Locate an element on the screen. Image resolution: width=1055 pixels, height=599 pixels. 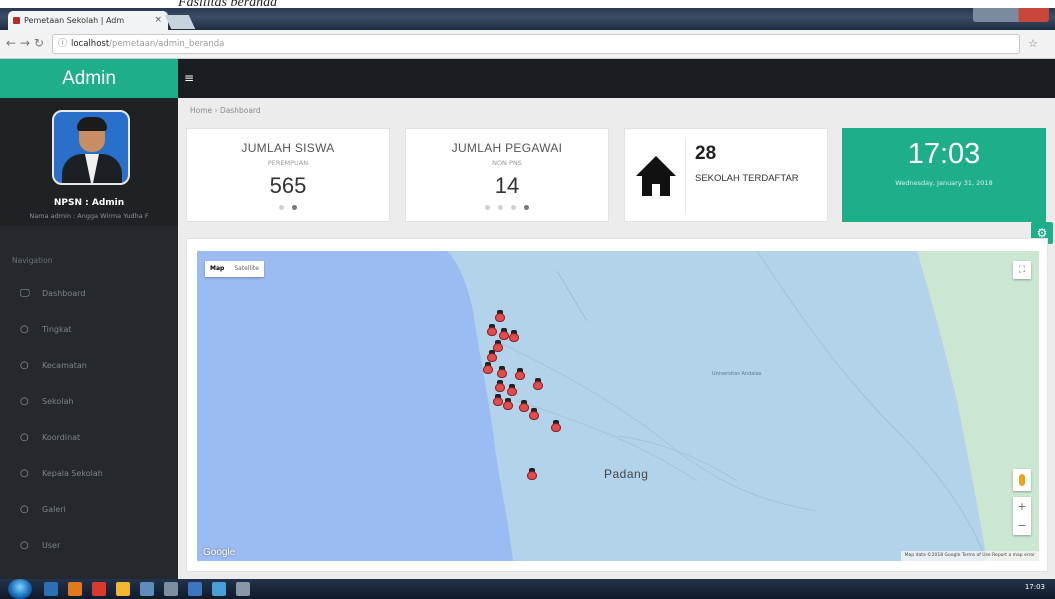
explorer-icon is located at coordinates (51, 589).